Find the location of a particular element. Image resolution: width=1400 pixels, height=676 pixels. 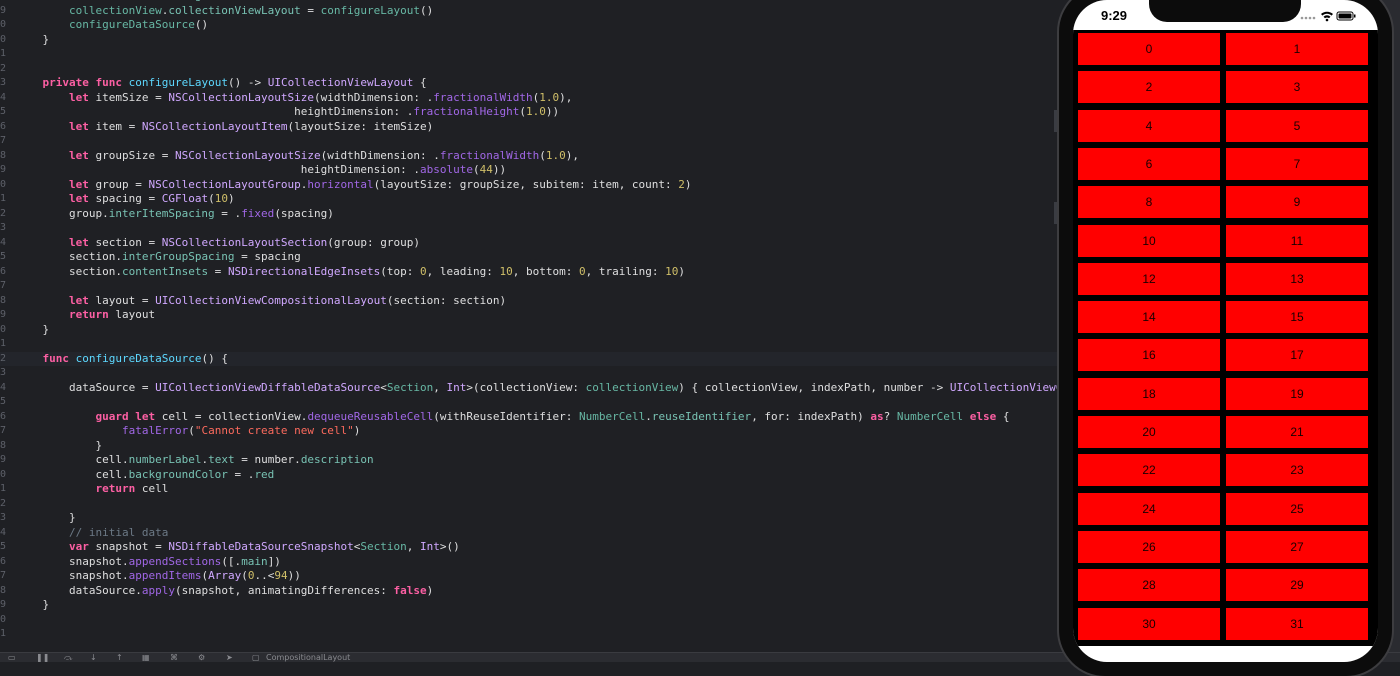

number-cell: 16 is located at coordinates (1149, 355).